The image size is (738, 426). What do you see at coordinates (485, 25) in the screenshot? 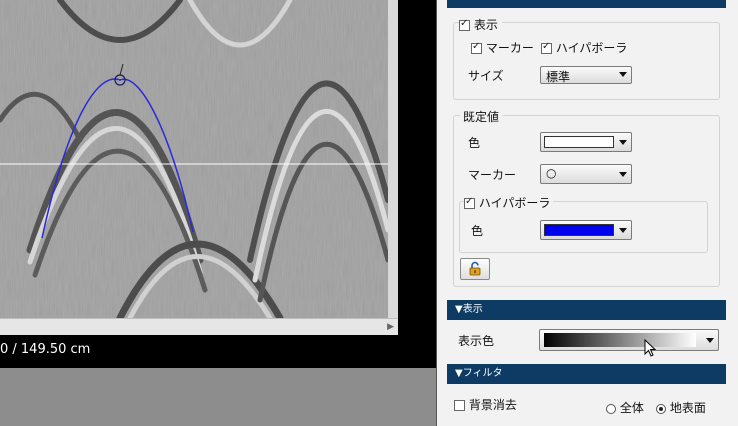
I see `display-label: 表示` at bounding box center [485, 25].